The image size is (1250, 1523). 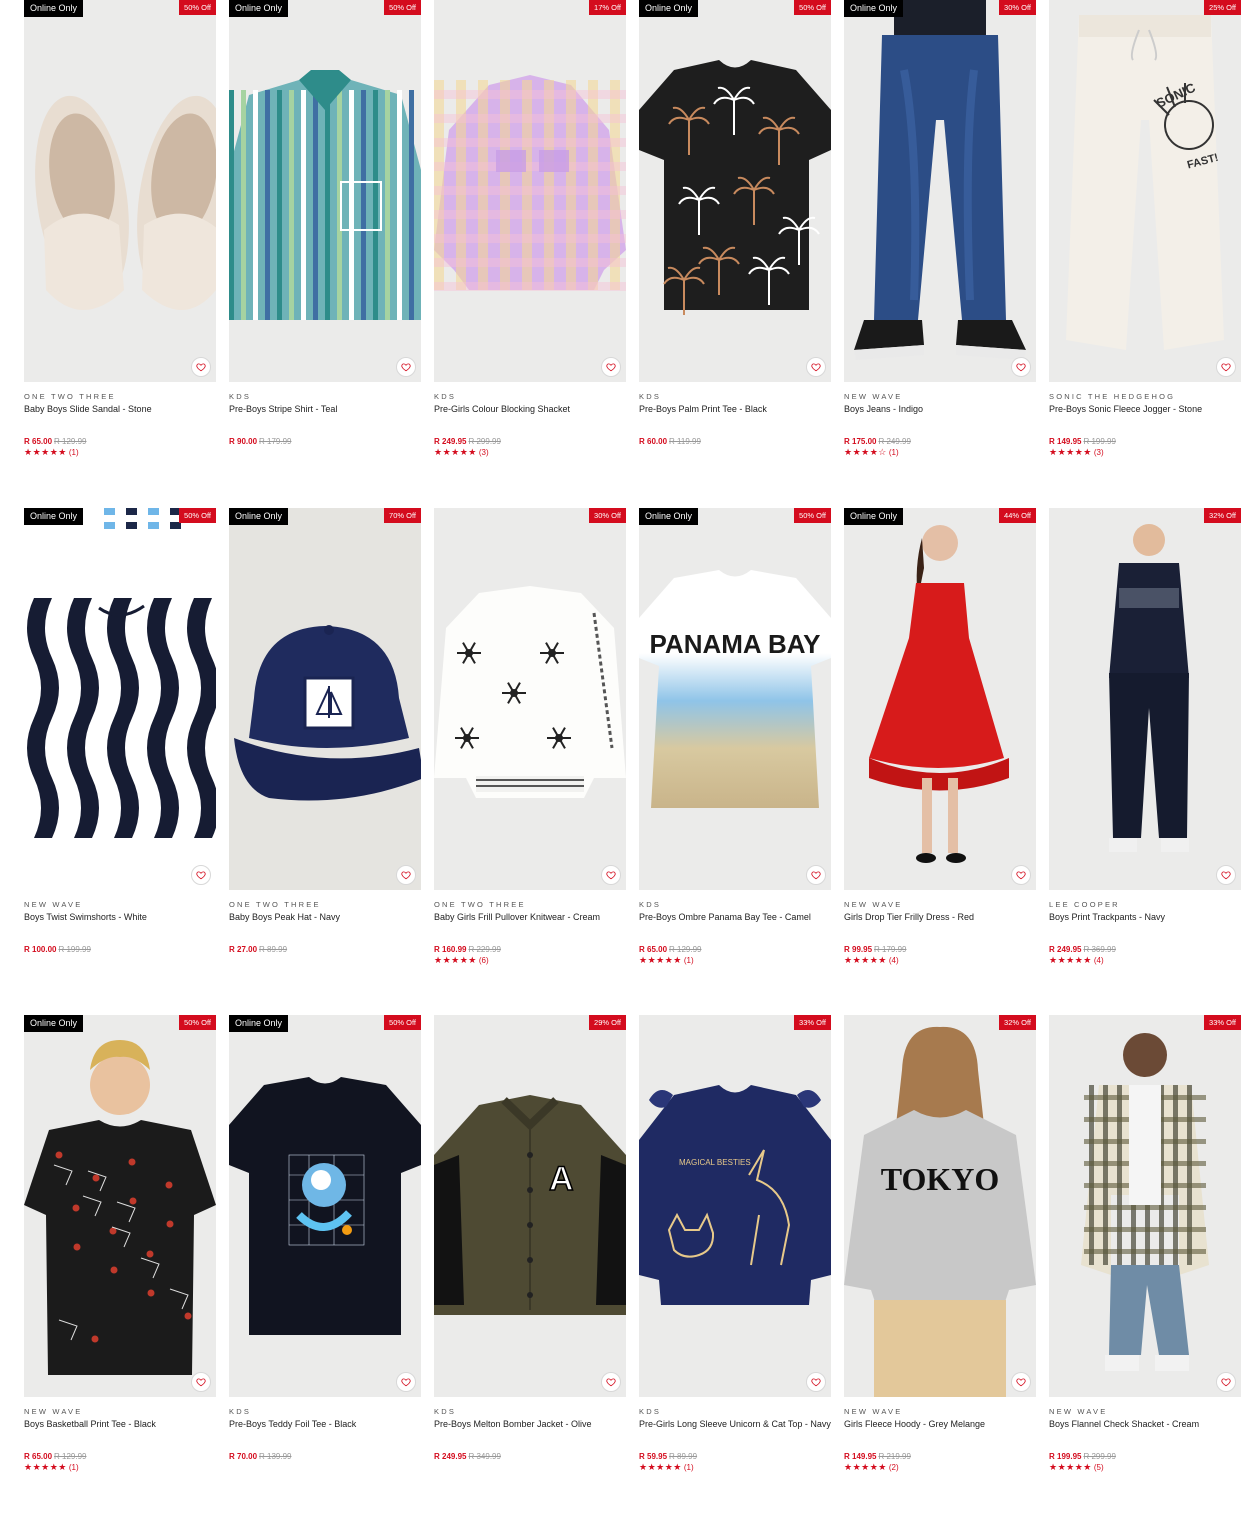 I want to click on original-price: R 369.99, so click(x=1099, y=949).